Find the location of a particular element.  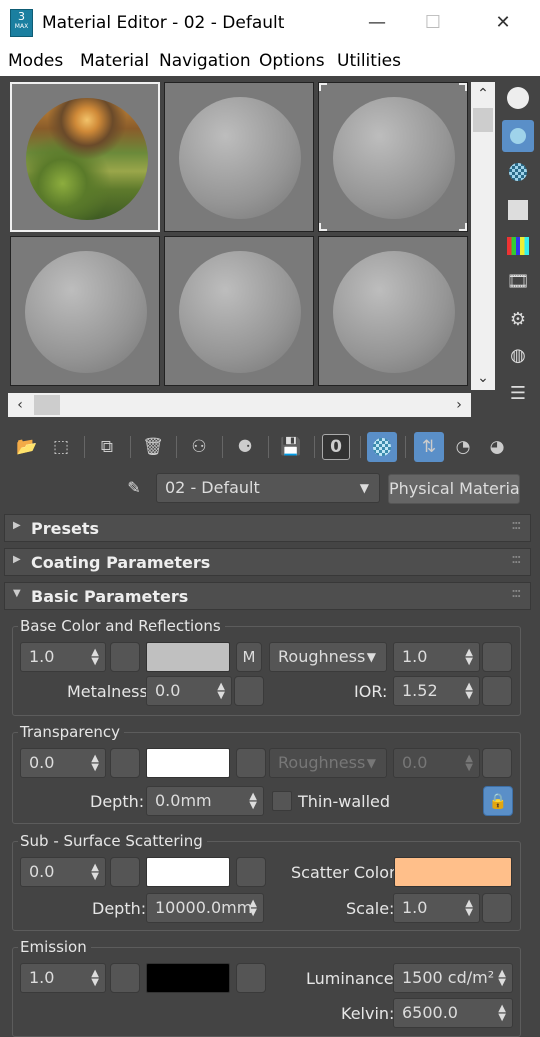

scroll-right-icon: › is located at coordinates (459, 405).